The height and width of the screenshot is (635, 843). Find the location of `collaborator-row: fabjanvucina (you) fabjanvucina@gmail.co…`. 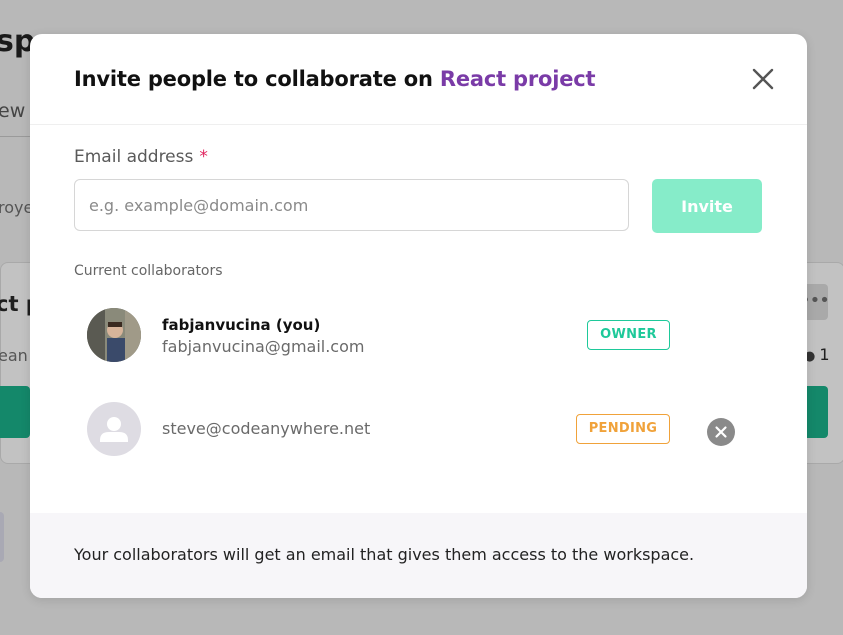

collaborator-row: fabjanvucina (you) fabjanvucina@gmail.co… is located at coordinates (407, 336).